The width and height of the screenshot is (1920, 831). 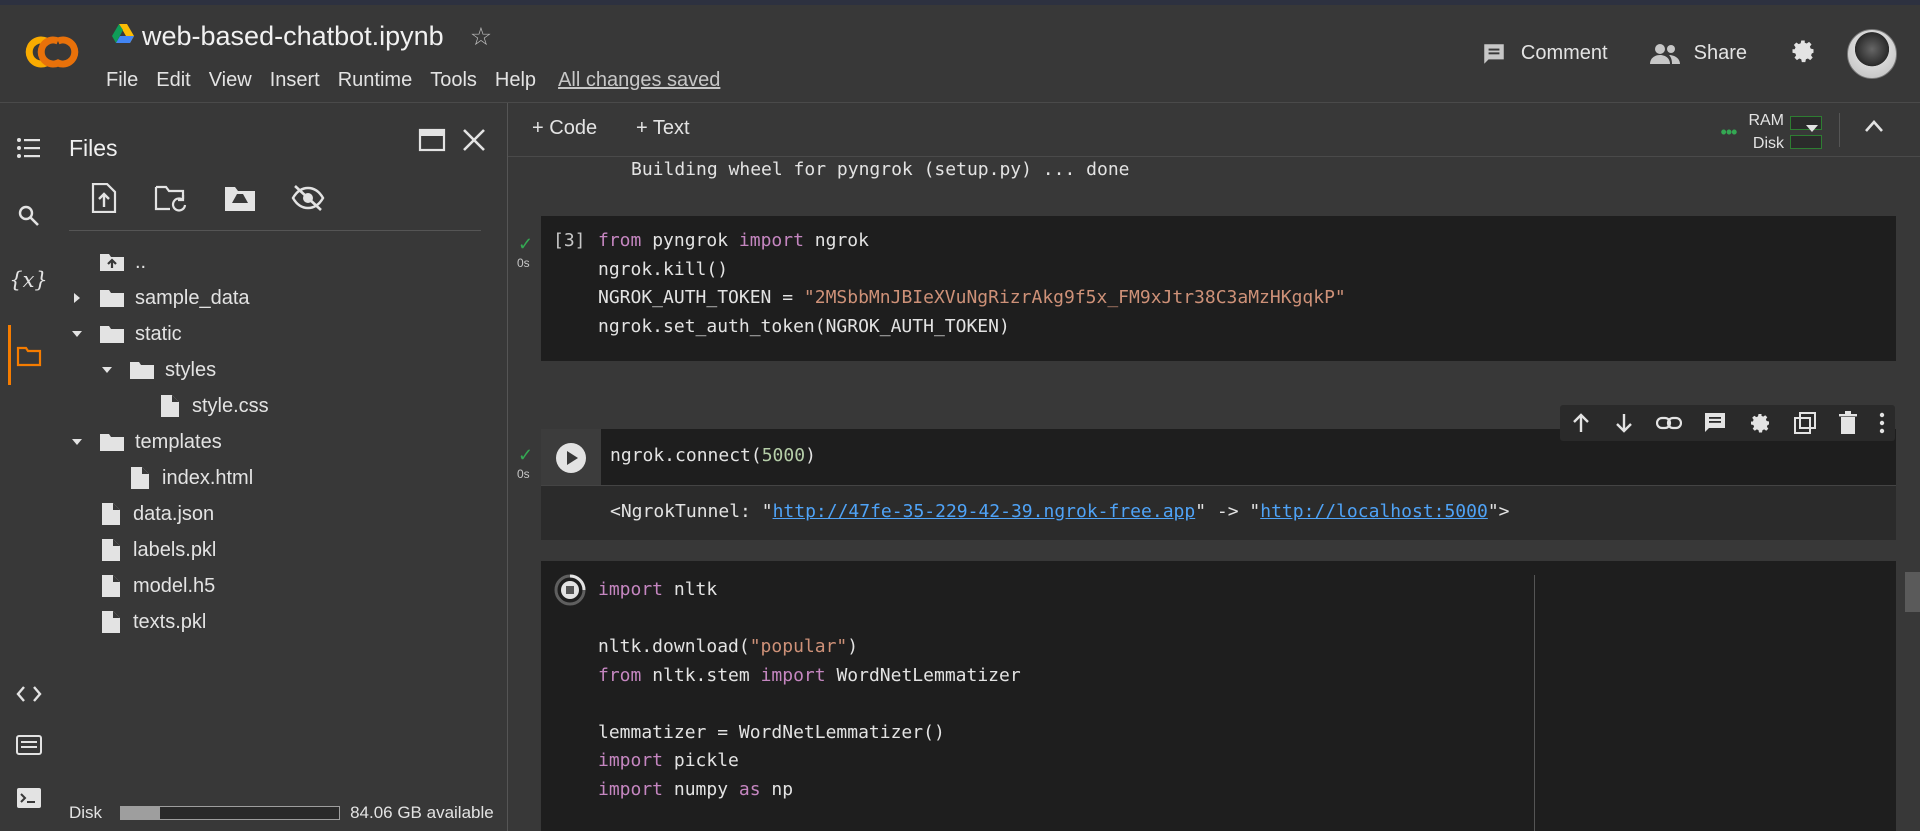 What do you see at coordinates (230, 80) in the screenshot?
I see `menu-view: View` at bounding box center [230, 80].